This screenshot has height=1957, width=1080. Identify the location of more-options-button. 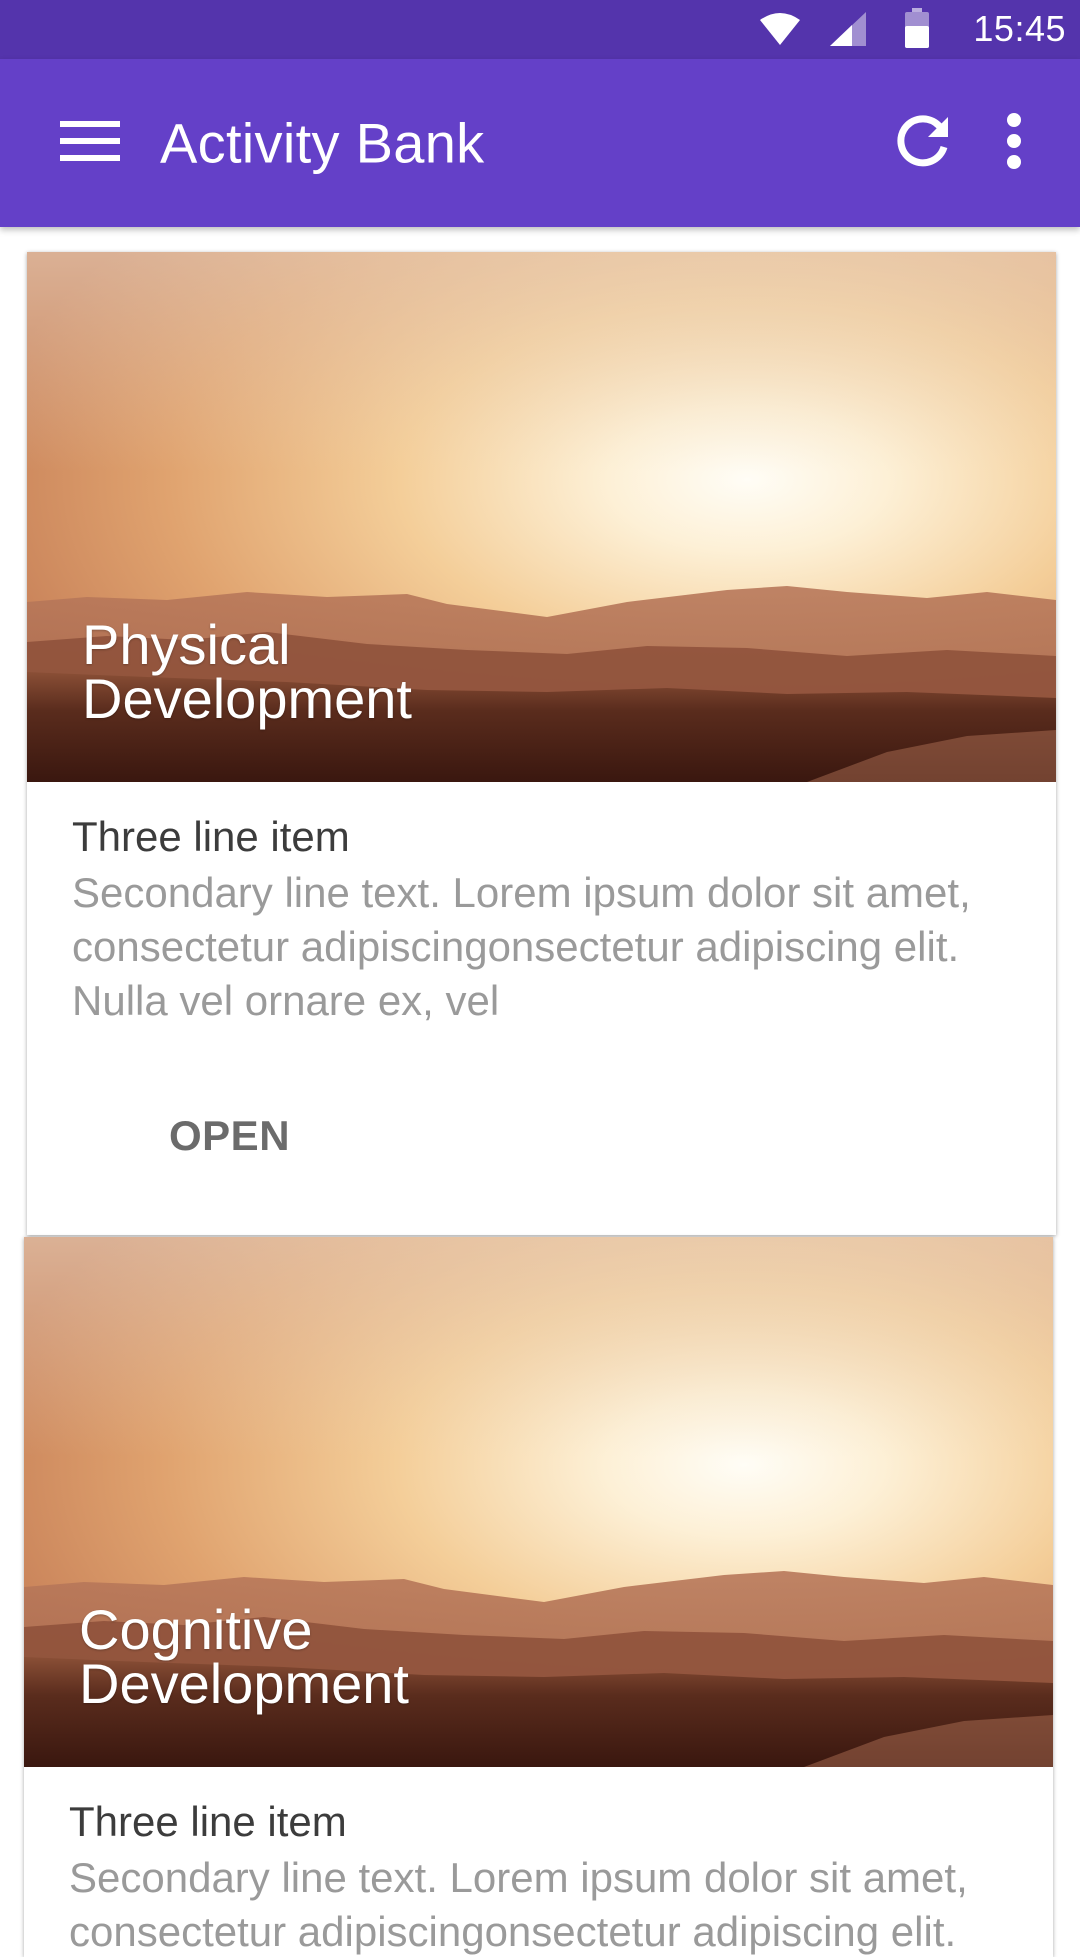
(1014, 143).